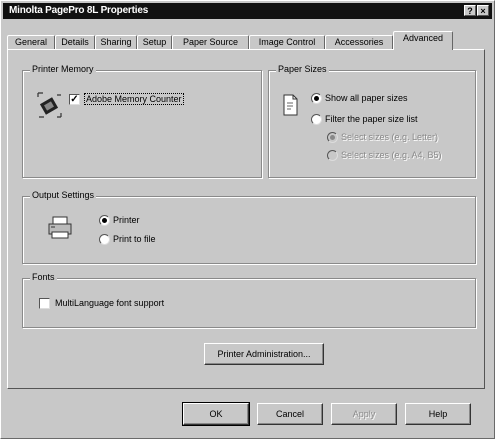 The image size is (495, 439). Describe the element at coordinates (290, 414) in the screenshot. I see `cancel-button: Cancel` at that location.